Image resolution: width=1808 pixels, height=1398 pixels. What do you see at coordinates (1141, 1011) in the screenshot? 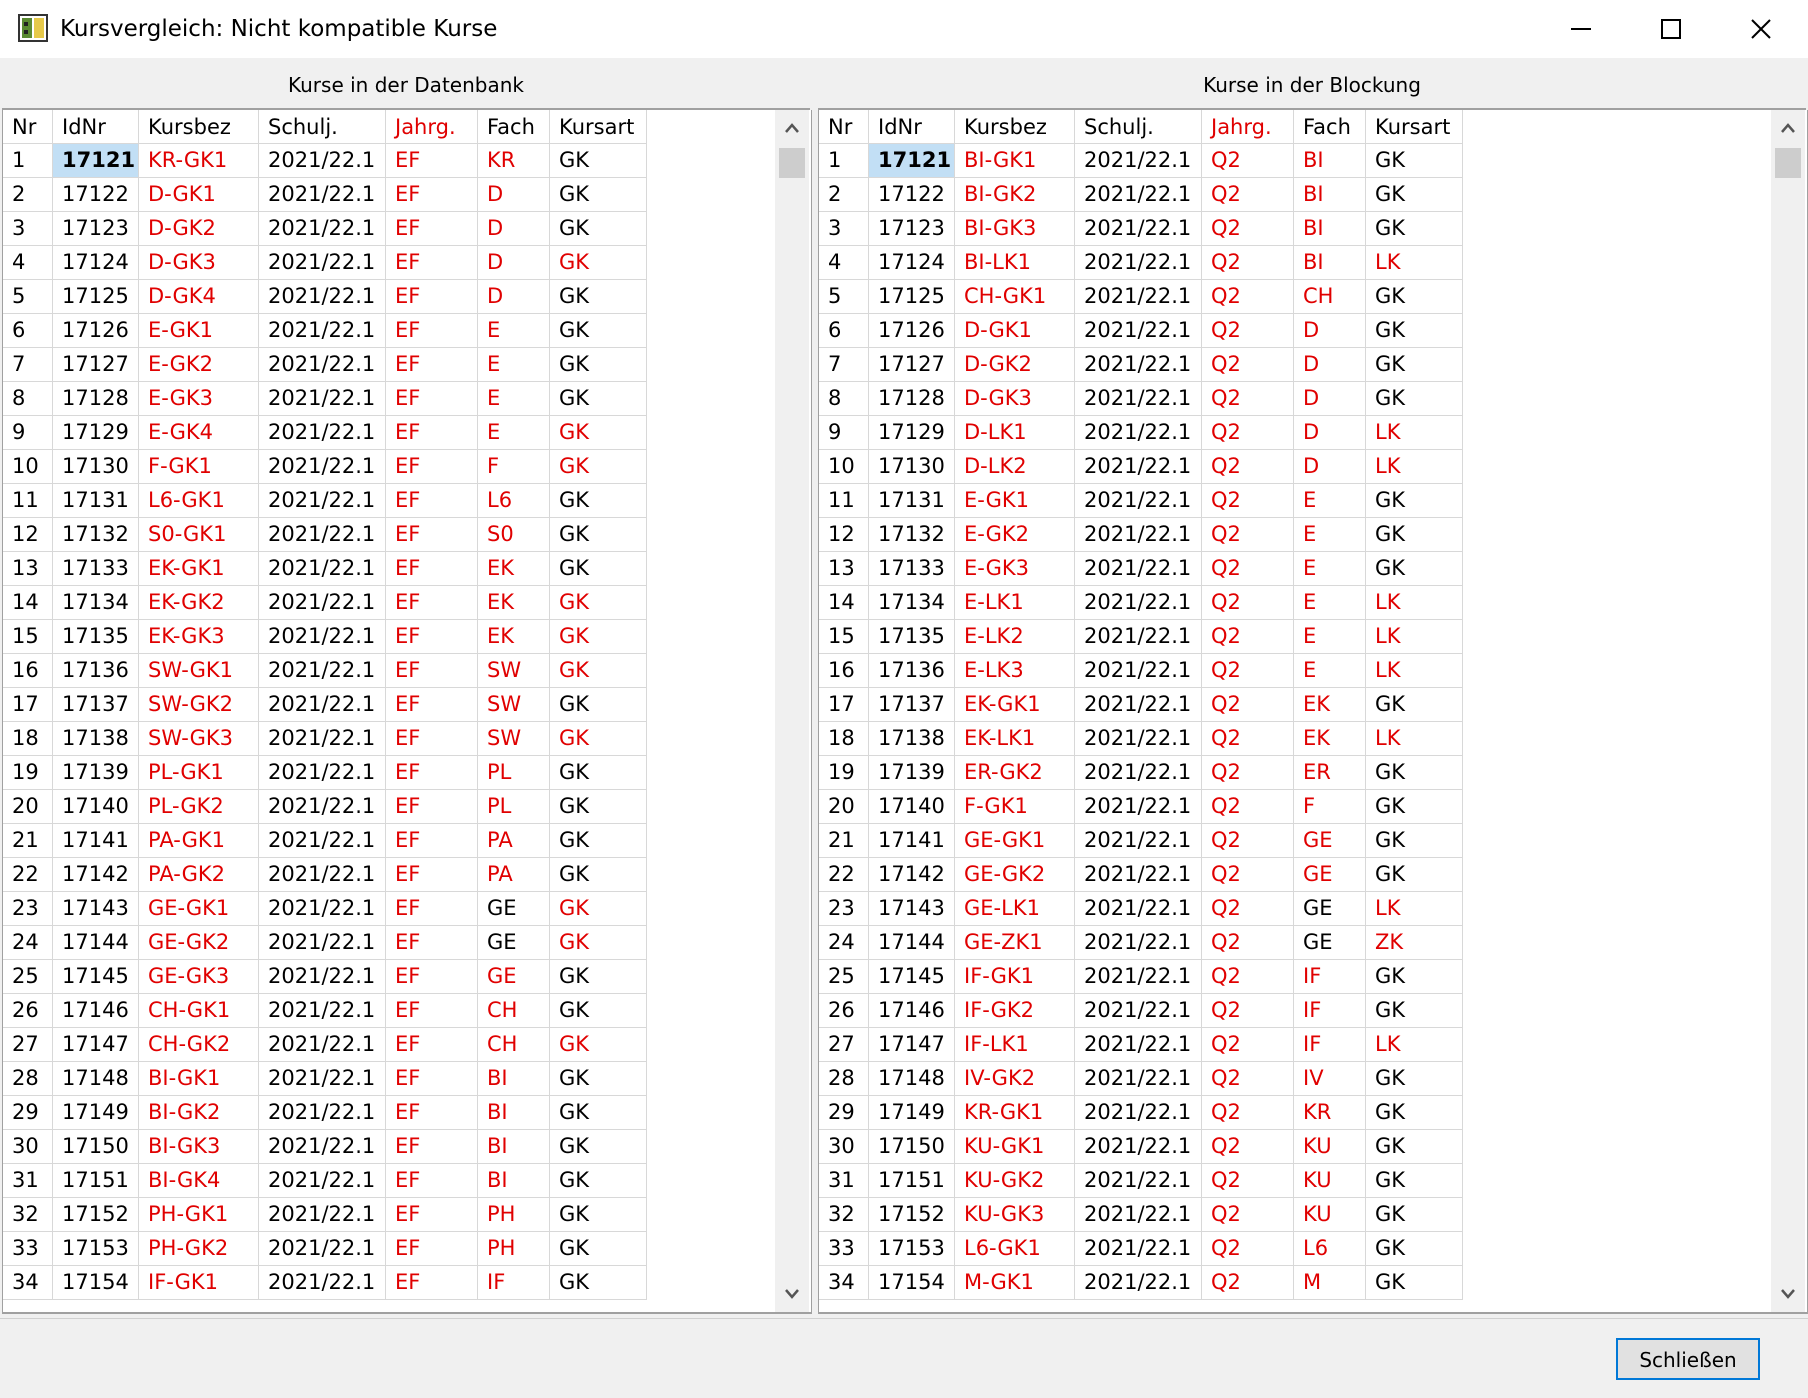
I see `table-row: 26 17146 IF-GK2 2021/22.1 Q2 IF GK` at bounding box center [1141, 1011].